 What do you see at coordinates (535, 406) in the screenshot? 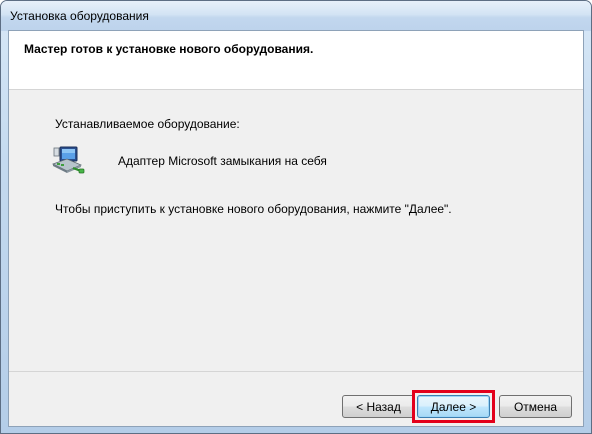
I see `cancel-button: Отмена` at bounding box center [535, 406].